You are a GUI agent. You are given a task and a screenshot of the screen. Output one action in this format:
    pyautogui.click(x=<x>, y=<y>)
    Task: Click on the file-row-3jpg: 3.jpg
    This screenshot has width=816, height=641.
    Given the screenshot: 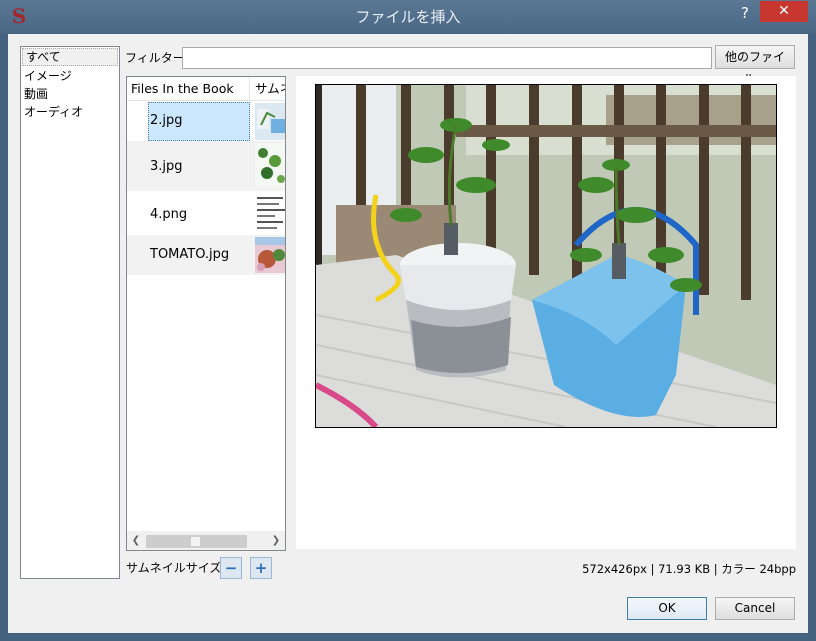 What is the action you would take?
    pyautogui.click(x=206, y=166)
    